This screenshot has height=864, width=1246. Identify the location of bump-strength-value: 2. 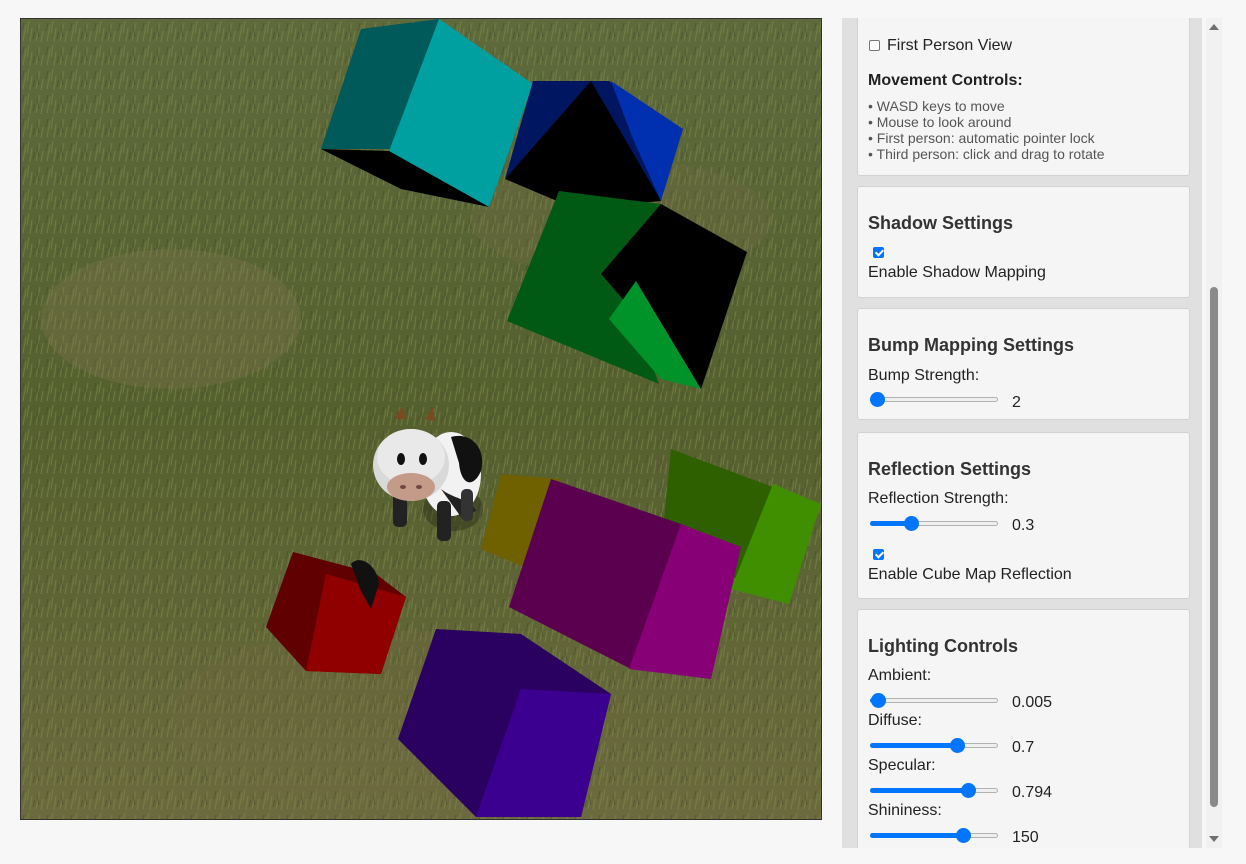
(1016, 402).